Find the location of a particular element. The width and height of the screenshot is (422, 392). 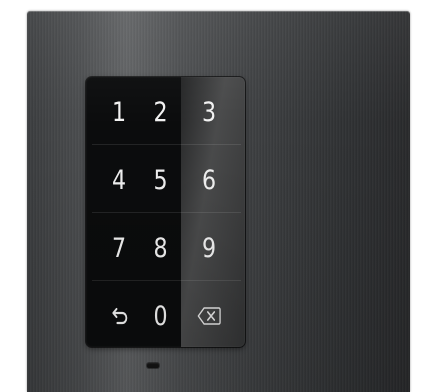

key-0-label: 0 is located at coordinates (160, 316).